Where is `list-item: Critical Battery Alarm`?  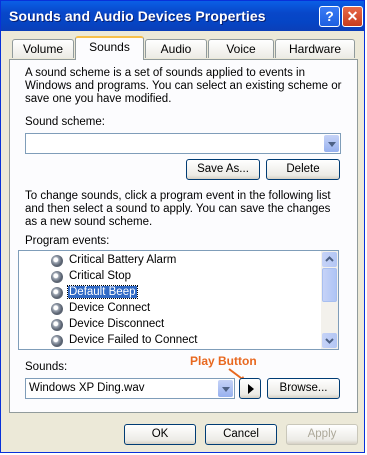 list-item: Critical Battery Alarm is located at coordinates (170, 261).